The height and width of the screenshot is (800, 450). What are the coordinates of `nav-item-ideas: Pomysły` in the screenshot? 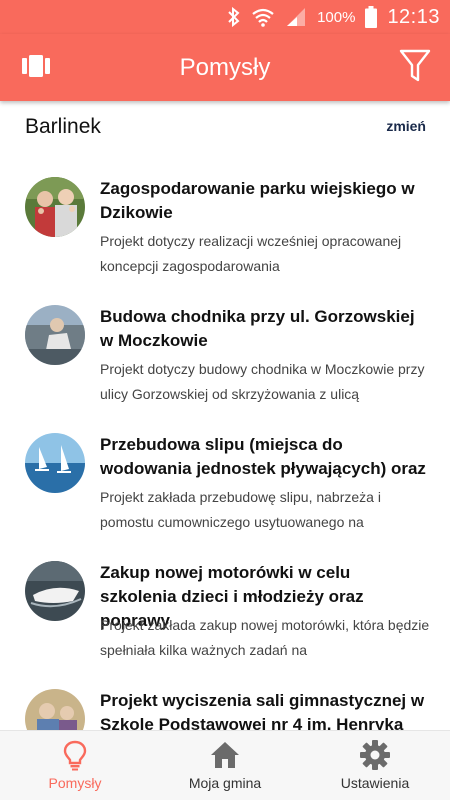 It's located at (75, 765).